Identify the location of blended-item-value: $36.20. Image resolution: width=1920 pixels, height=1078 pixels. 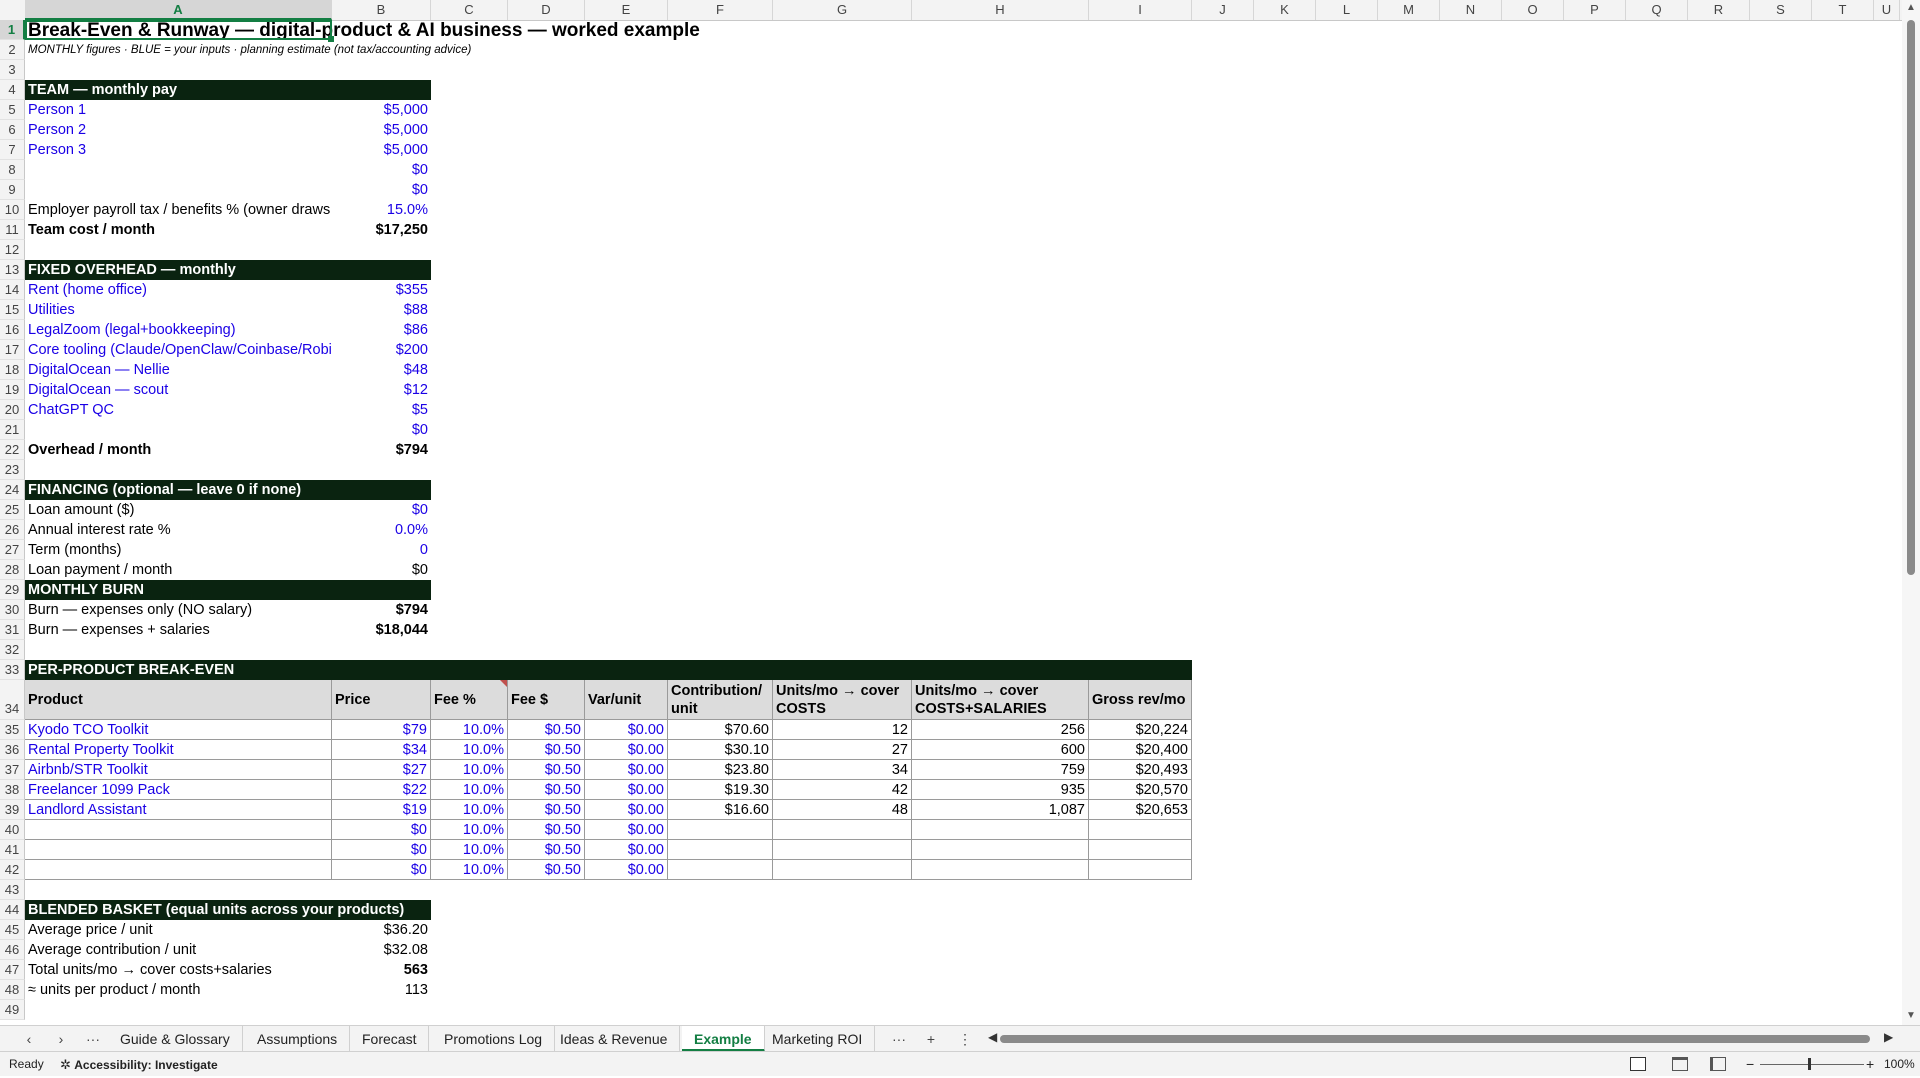
(381, 930).